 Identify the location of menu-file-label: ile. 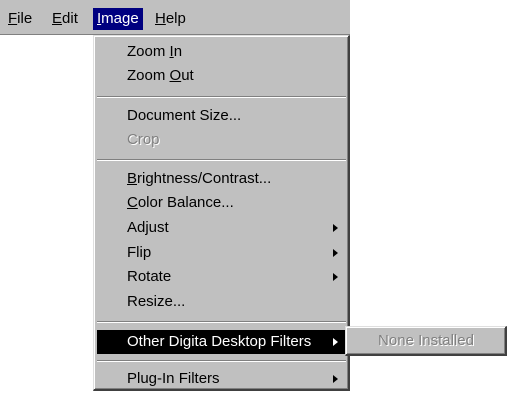
(25, 18).